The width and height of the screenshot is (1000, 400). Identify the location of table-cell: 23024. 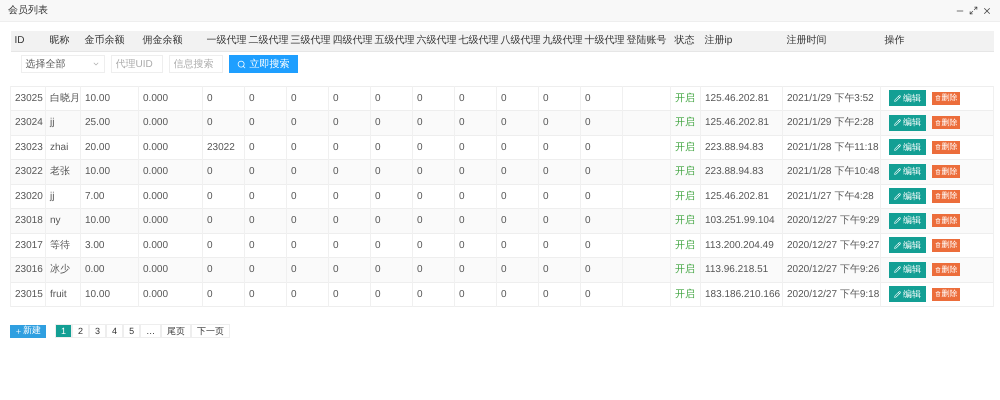
(28, 122).